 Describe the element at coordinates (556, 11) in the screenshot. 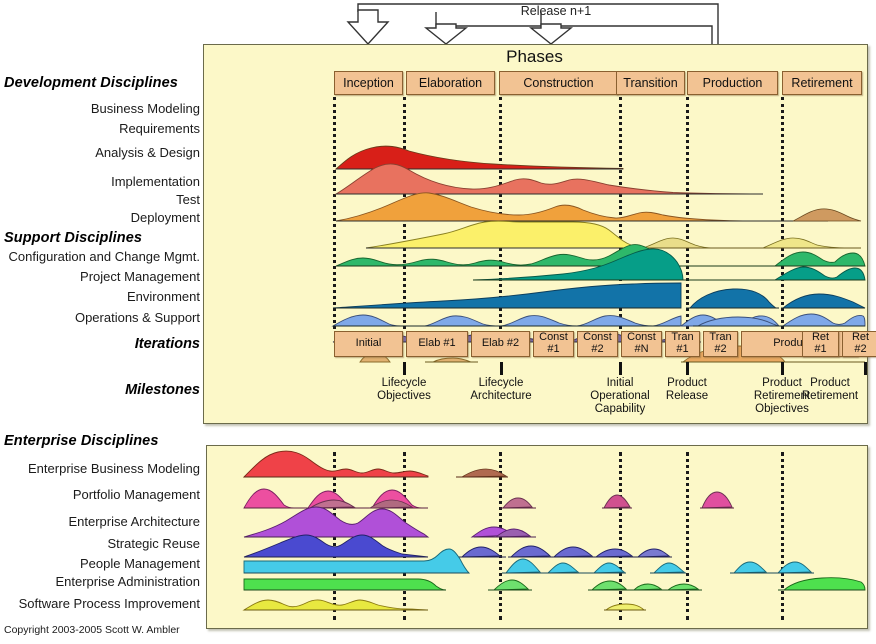

I see `release-label: Release n+1` at that location.